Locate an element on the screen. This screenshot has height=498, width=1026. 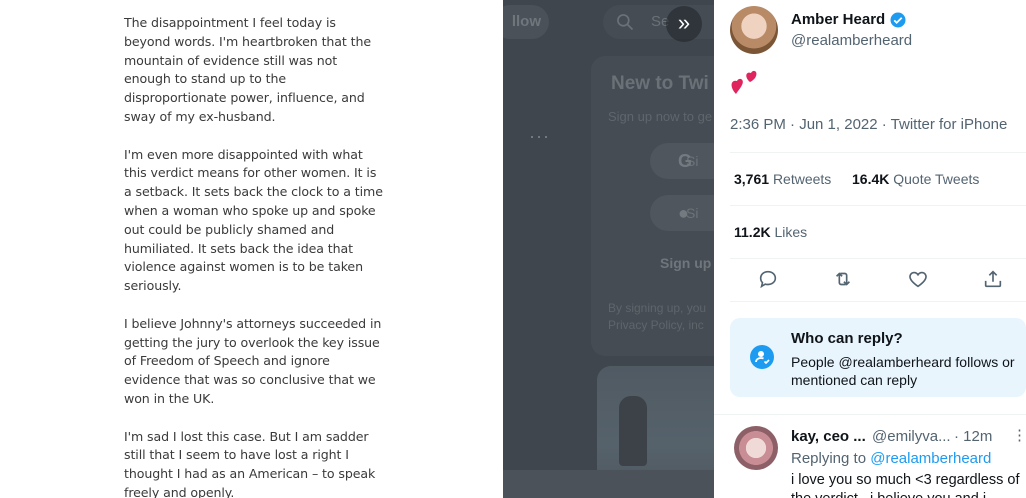
retweets-count: 3,761 is located at coordinates (752, 179).